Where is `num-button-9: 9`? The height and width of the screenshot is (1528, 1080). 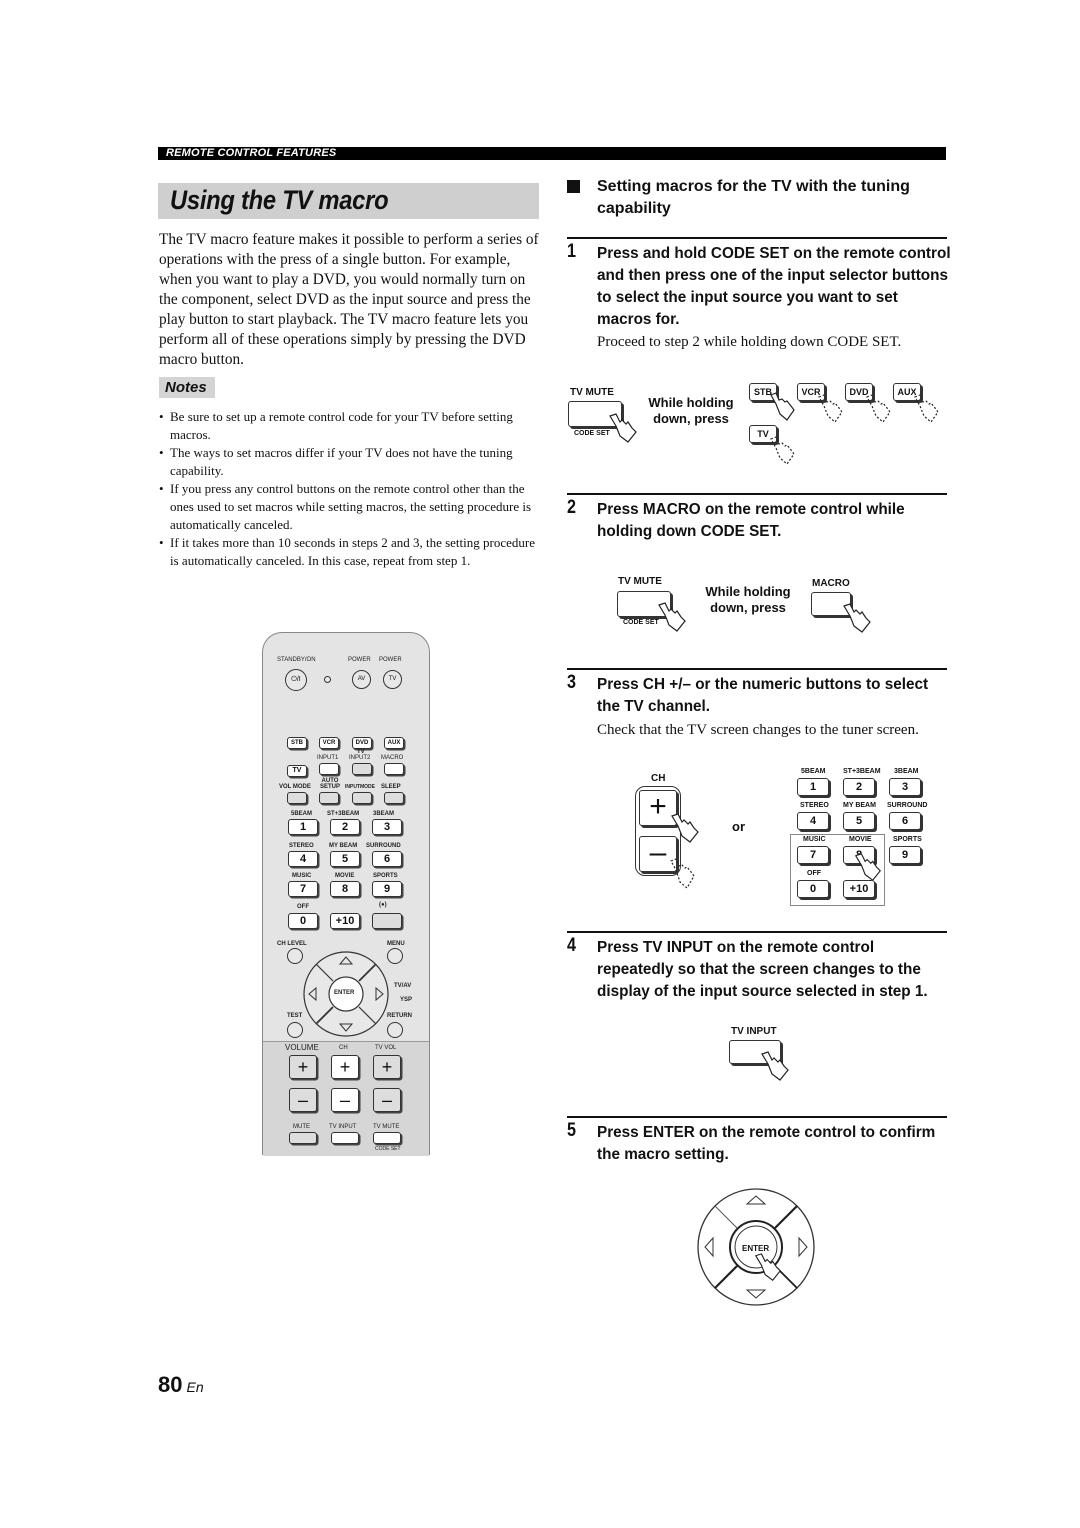 num-button-9: 9 is located at coordinates (387, 889).